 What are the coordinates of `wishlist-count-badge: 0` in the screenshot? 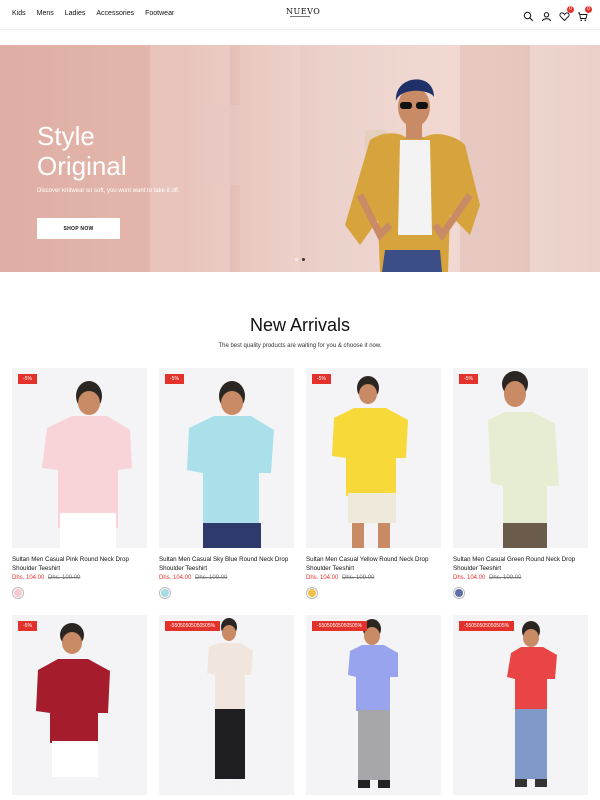 It's located at (570, 9).